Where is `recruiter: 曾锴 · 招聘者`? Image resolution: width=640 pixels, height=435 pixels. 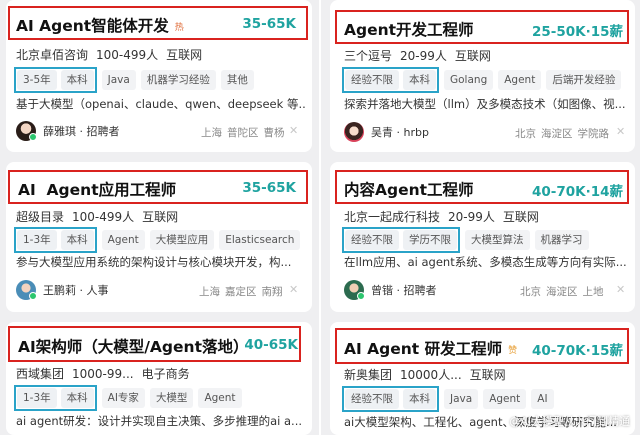 recruiter: 曾锴 · 招聘者 is located at coordinates (390, 290).